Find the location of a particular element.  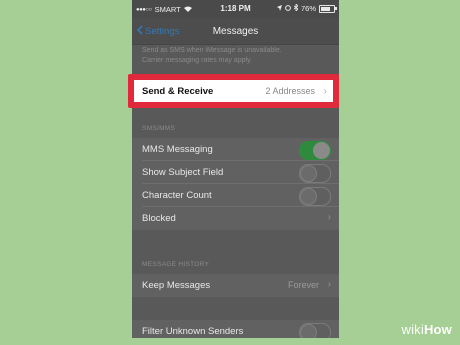

keep-messages-row: Keep Messages Forever › is located at coordinates (235, 285).